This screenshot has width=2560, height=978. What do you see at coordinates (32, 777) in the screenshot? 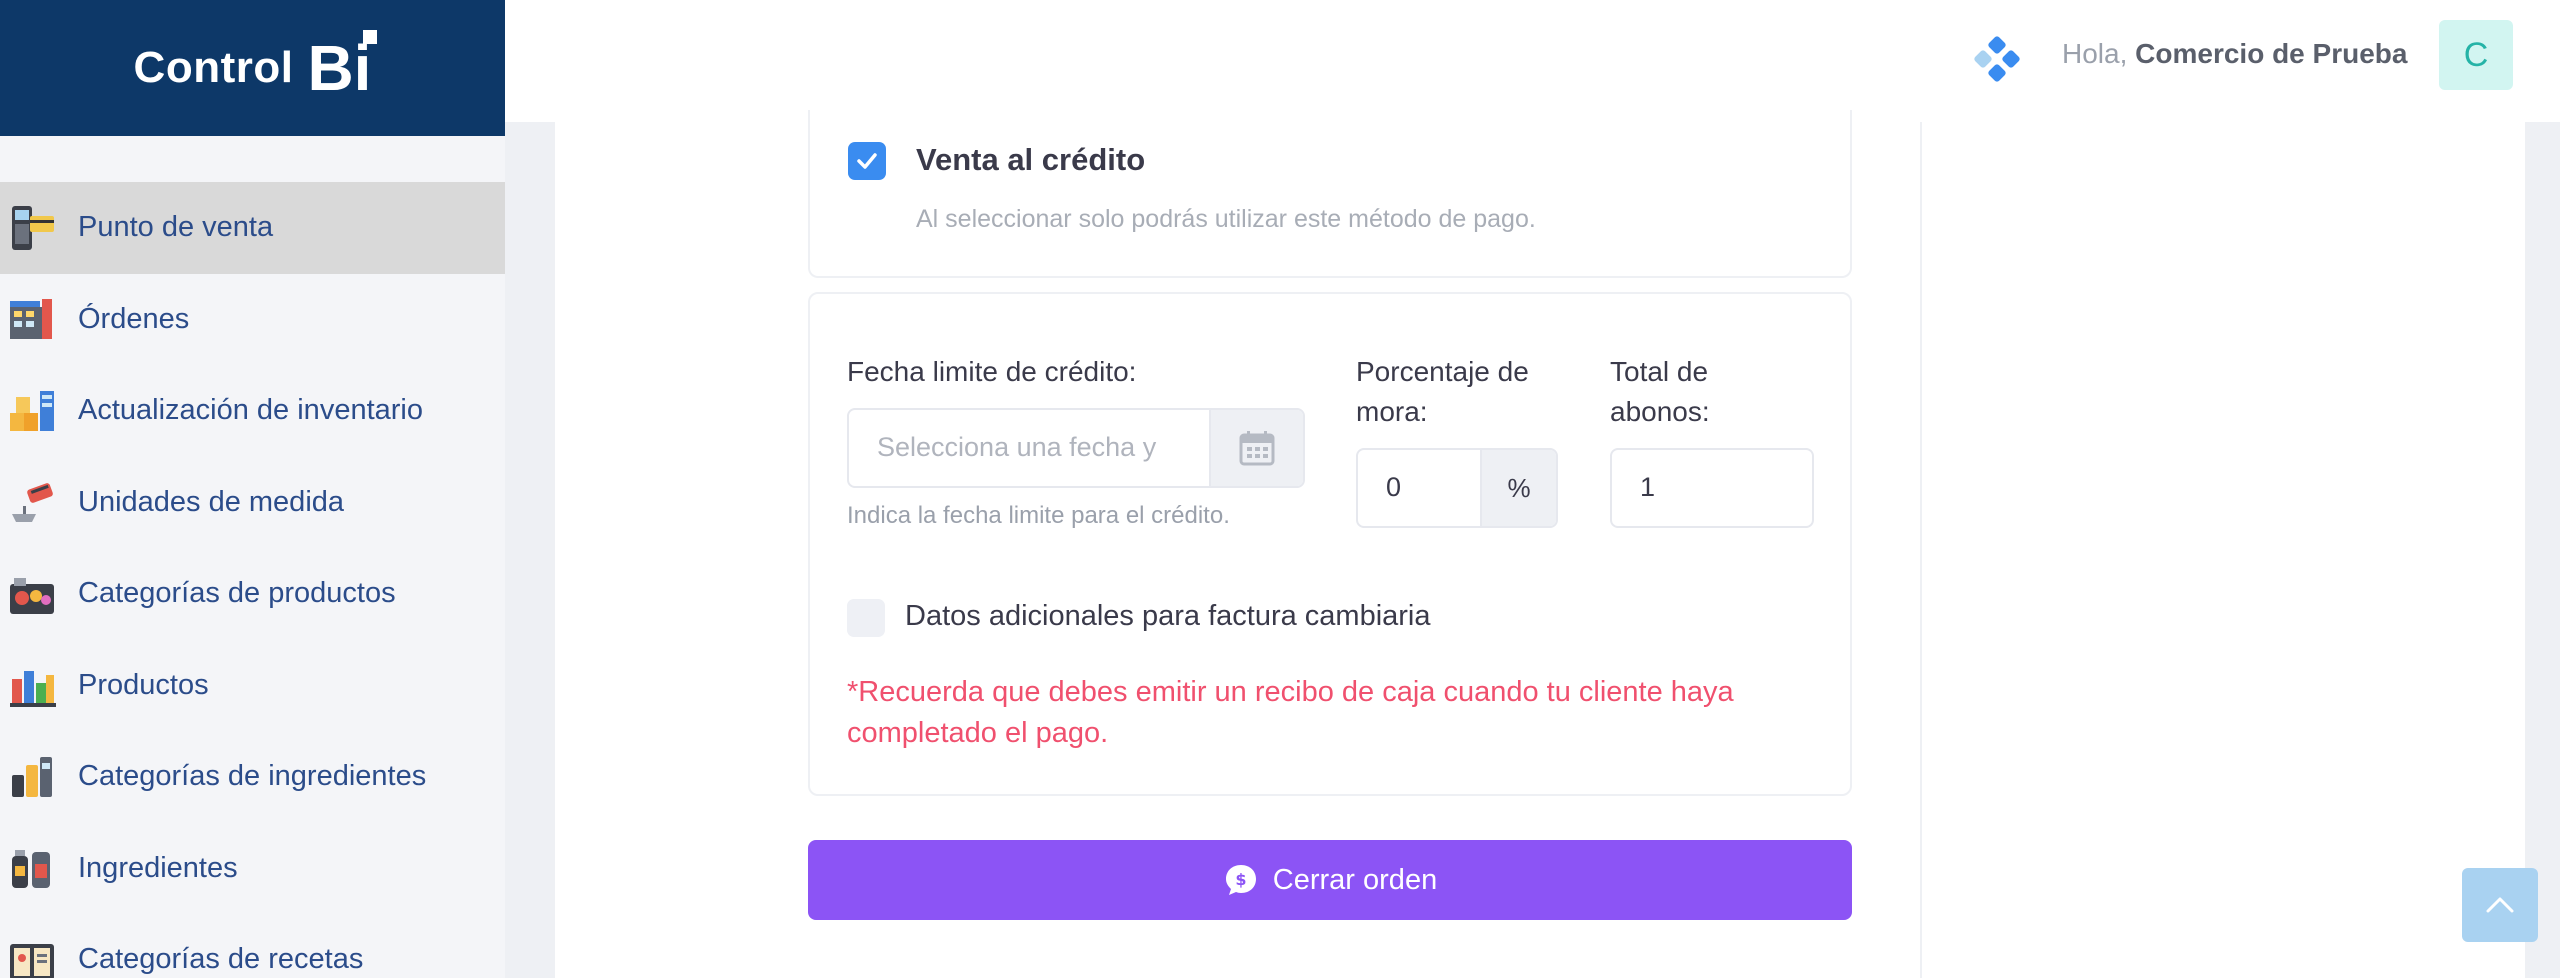
I see `ingredient-categories-icon` at bounding box center [32, 777].